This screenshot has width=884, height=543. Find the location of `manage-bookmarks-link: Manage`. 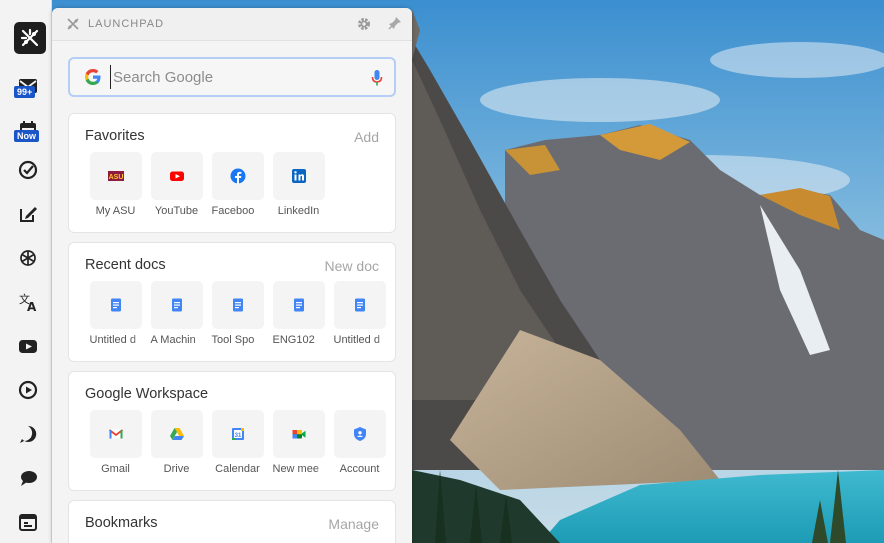

manage-bookmarks-link: Manage is located at coordinates (353, 524).